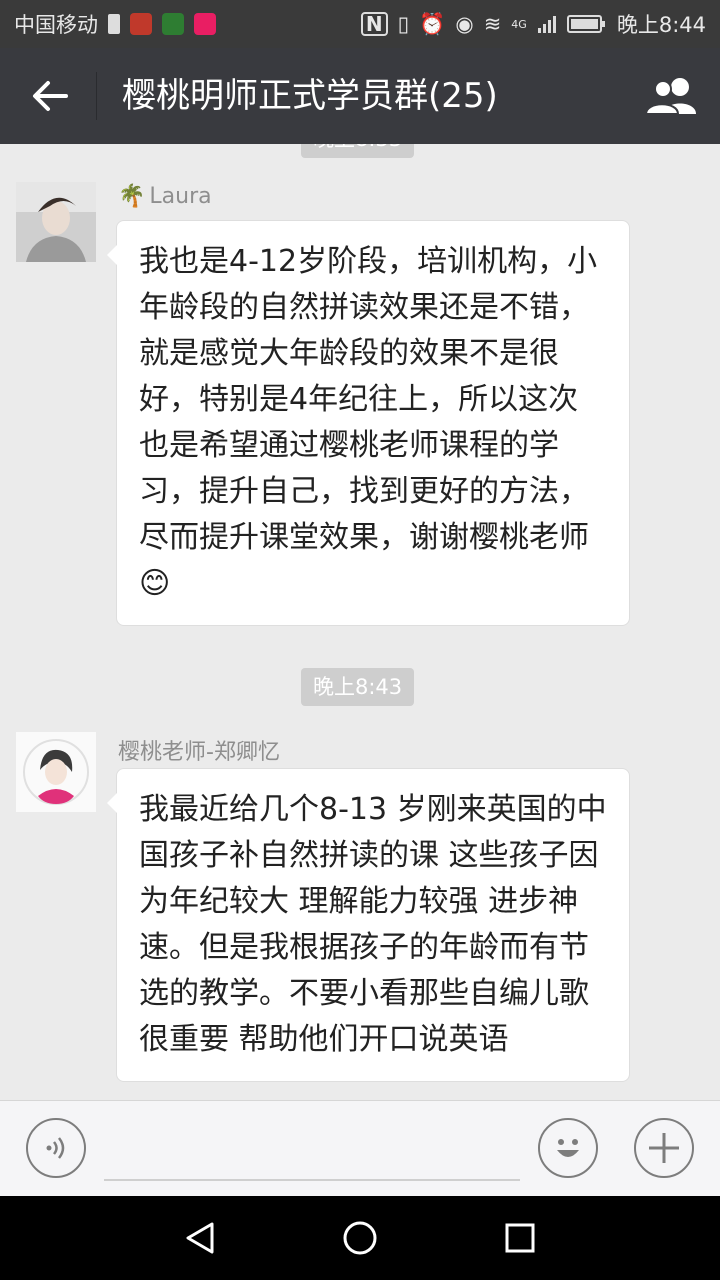  I want to click on vibrate-icon: ▯, so click(403, 24).